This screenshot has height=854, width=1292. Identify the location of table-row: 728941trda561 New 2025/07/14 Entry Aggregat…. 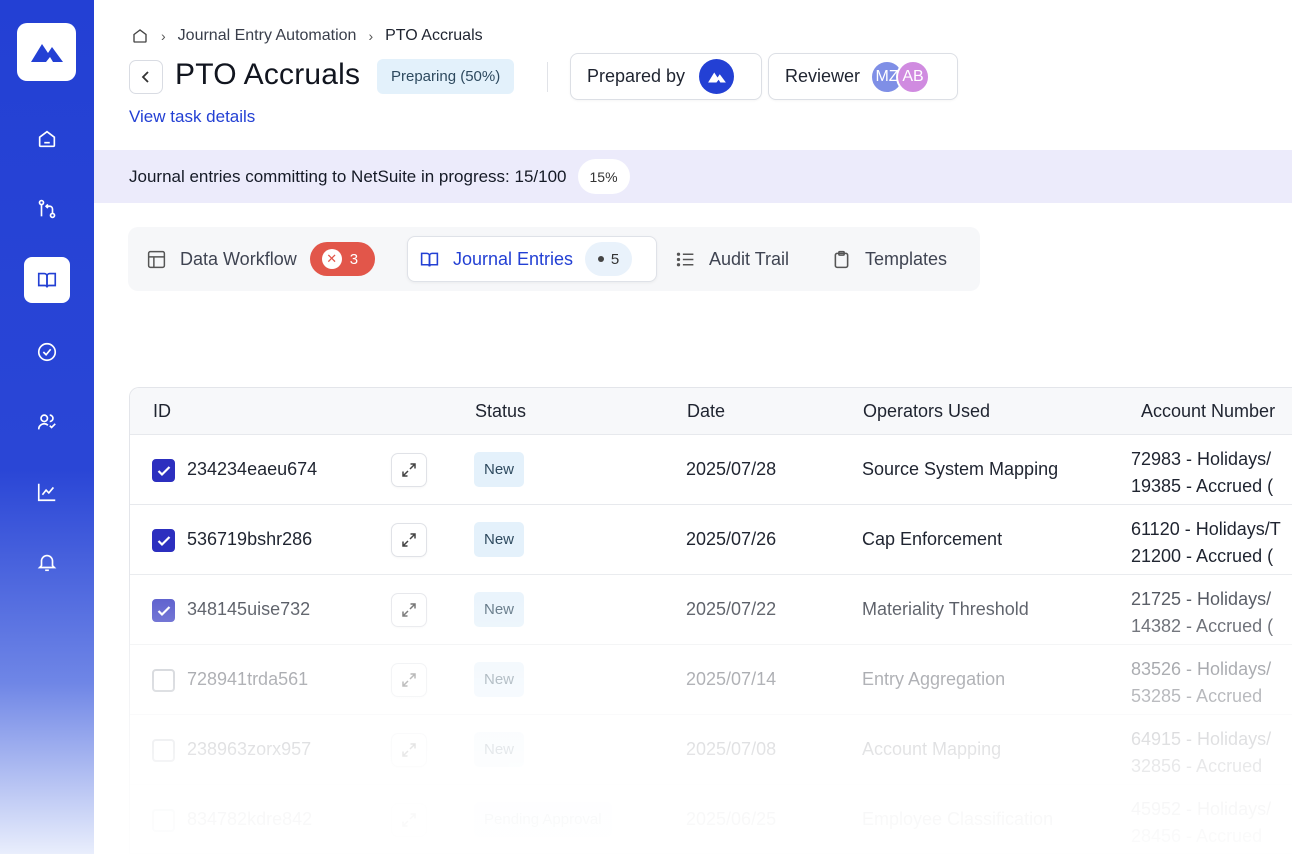
(711, 679).